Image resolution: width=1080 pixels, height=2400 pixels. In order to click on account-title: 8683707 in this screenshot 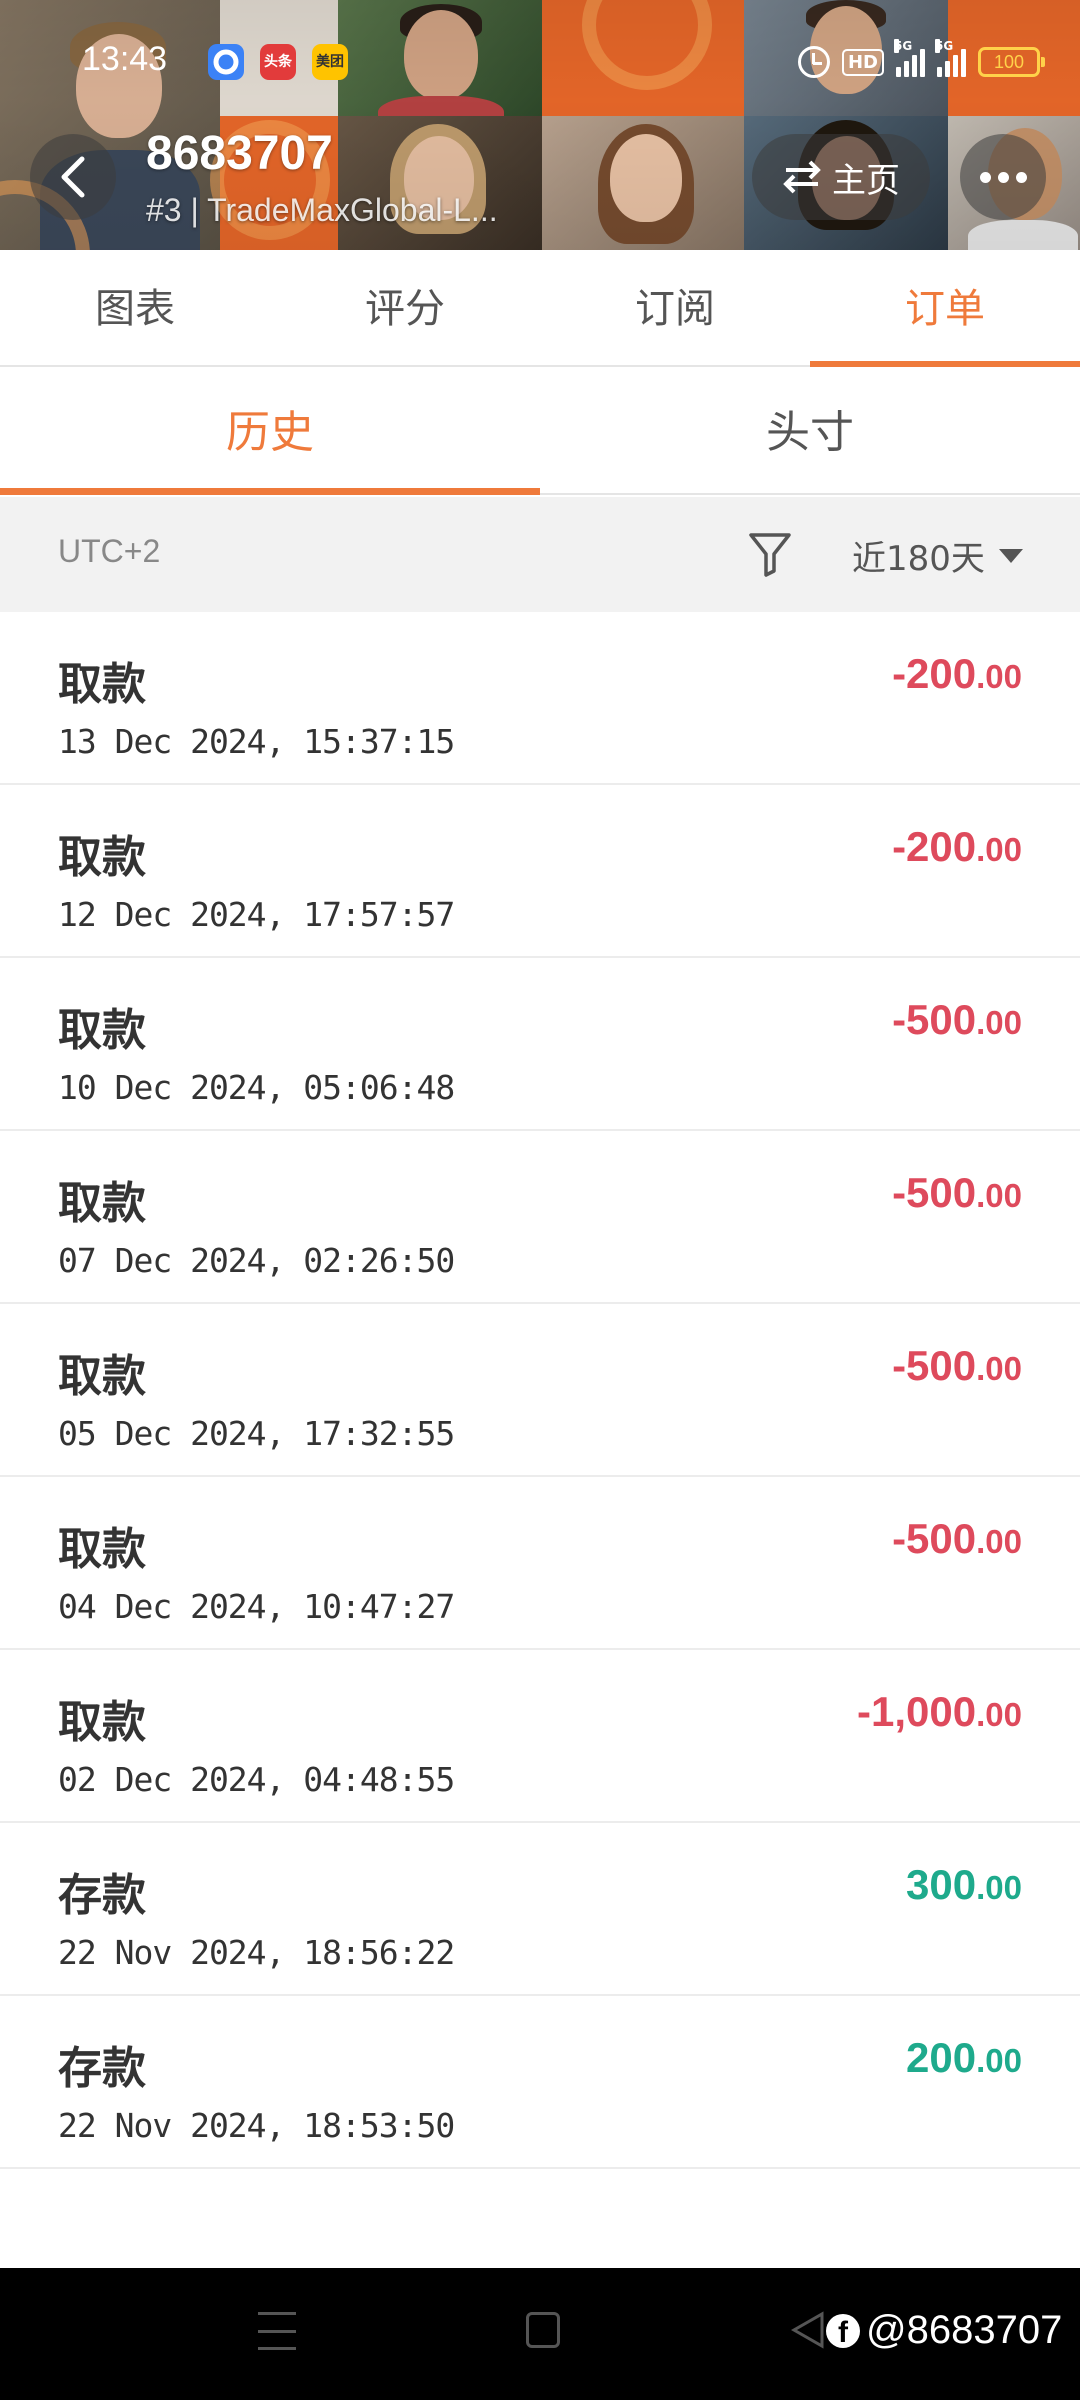, I will do `click(239, 153)`.